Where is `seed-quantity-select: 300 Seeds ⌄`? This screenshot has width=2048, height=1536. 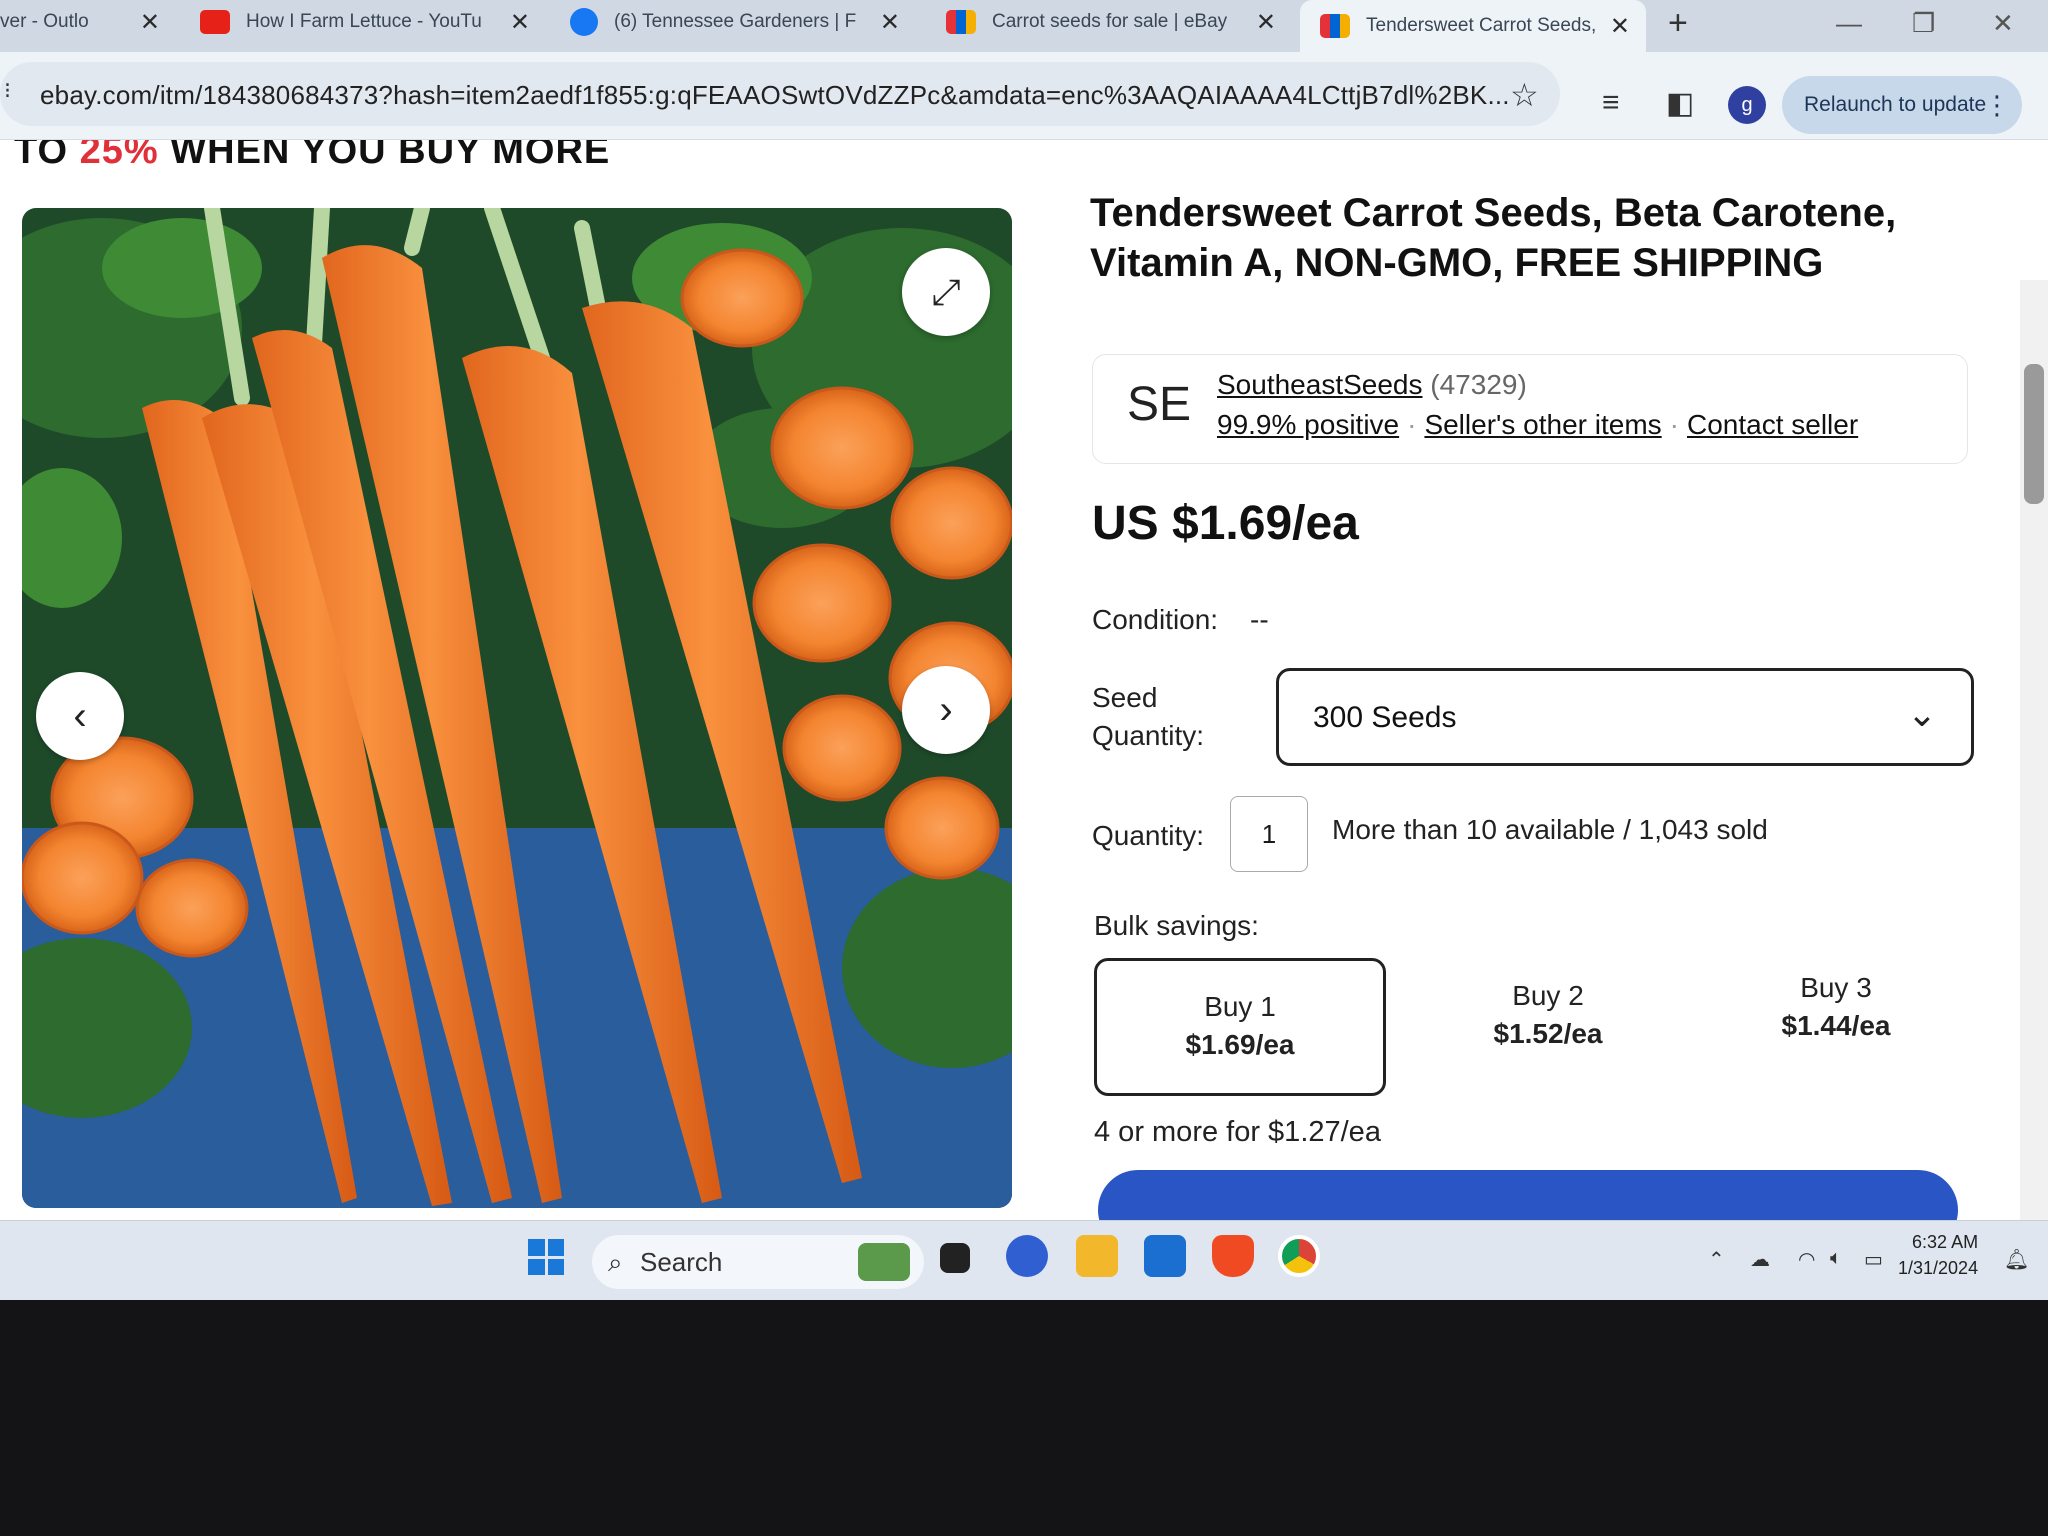 seed-quantity-select: 300 Seeds ⌄ is located at coordinates (1625, 717).